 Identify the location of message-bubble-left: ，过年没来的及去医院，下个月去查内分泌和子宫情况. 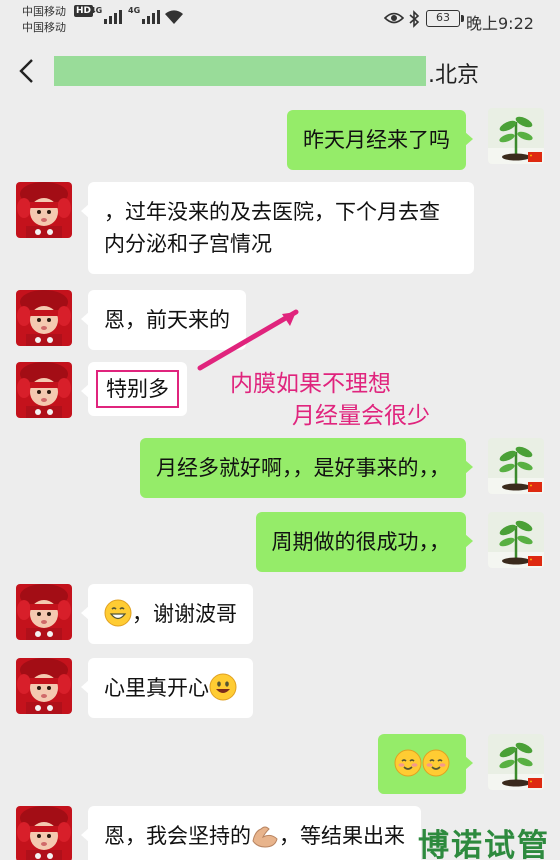
(277, 228).